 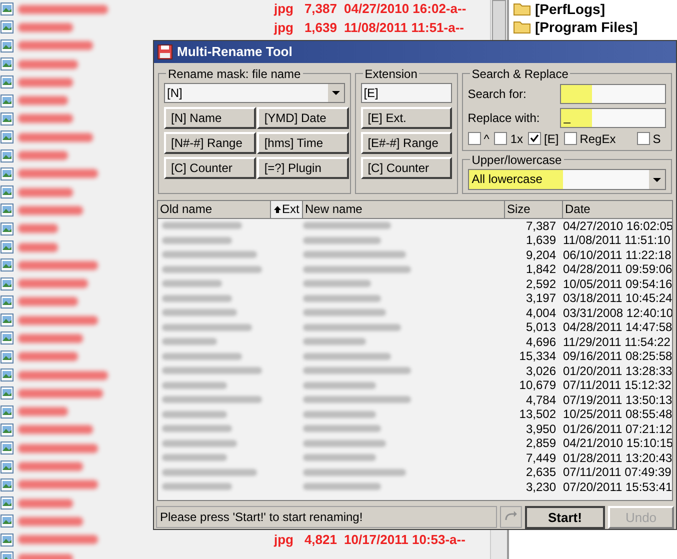 What do you see at coordinates (565, 517) in the screenshot?
I see `start-button: Start!` at bounding box center [565, 517].